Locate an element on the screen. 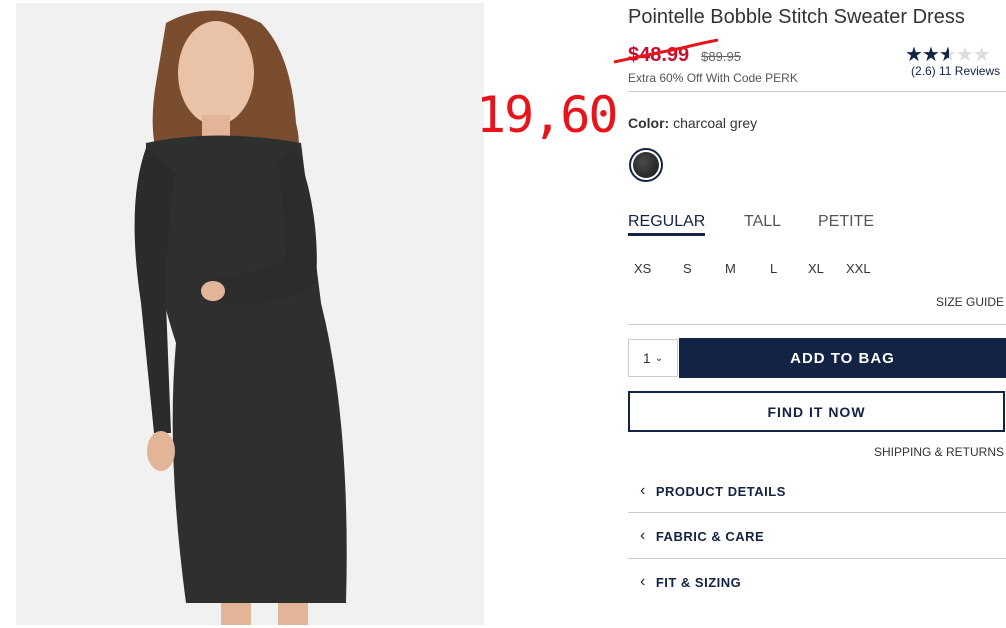 This screenshot has height=628, width=1006. size-xs: XS is located at coordinates (642, 268).